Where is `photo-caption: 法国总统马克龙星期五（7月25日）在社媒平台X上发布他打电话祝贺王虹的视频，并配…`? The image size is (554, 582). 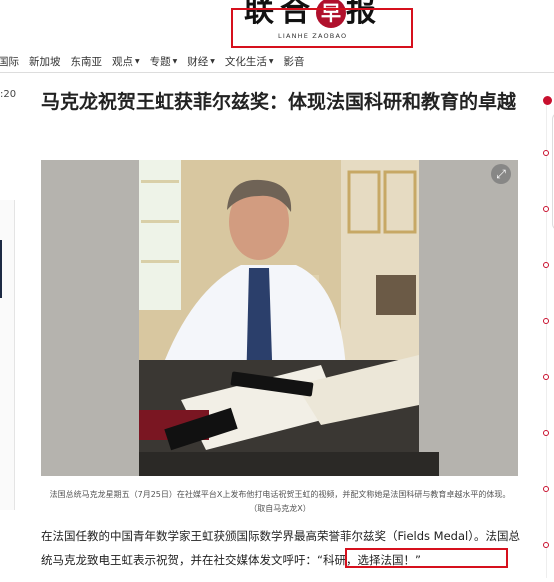
photo-caption: 法国总统马克龙星期五（7月25日）在社媒平台X上发布他打电话祝贺王虹的视频，并配… is located at coordinates (280, 501).